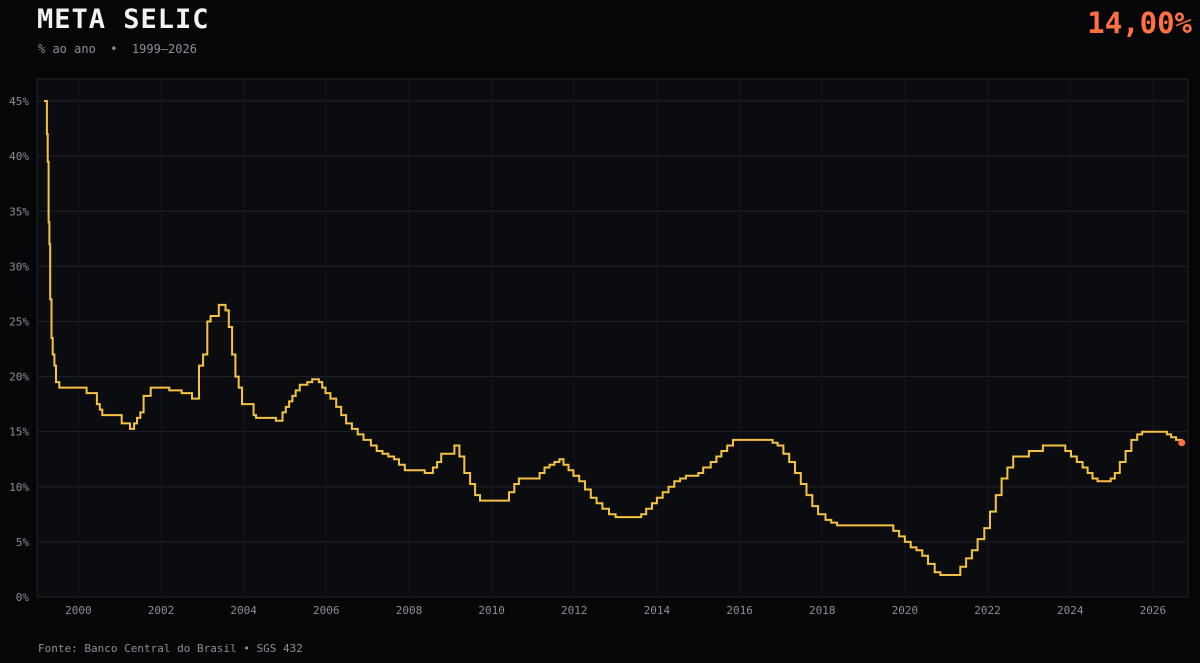  Describe the element at coordinates (19, 266) in the screenshot. I see `y-tick-label: 30%` at that location.